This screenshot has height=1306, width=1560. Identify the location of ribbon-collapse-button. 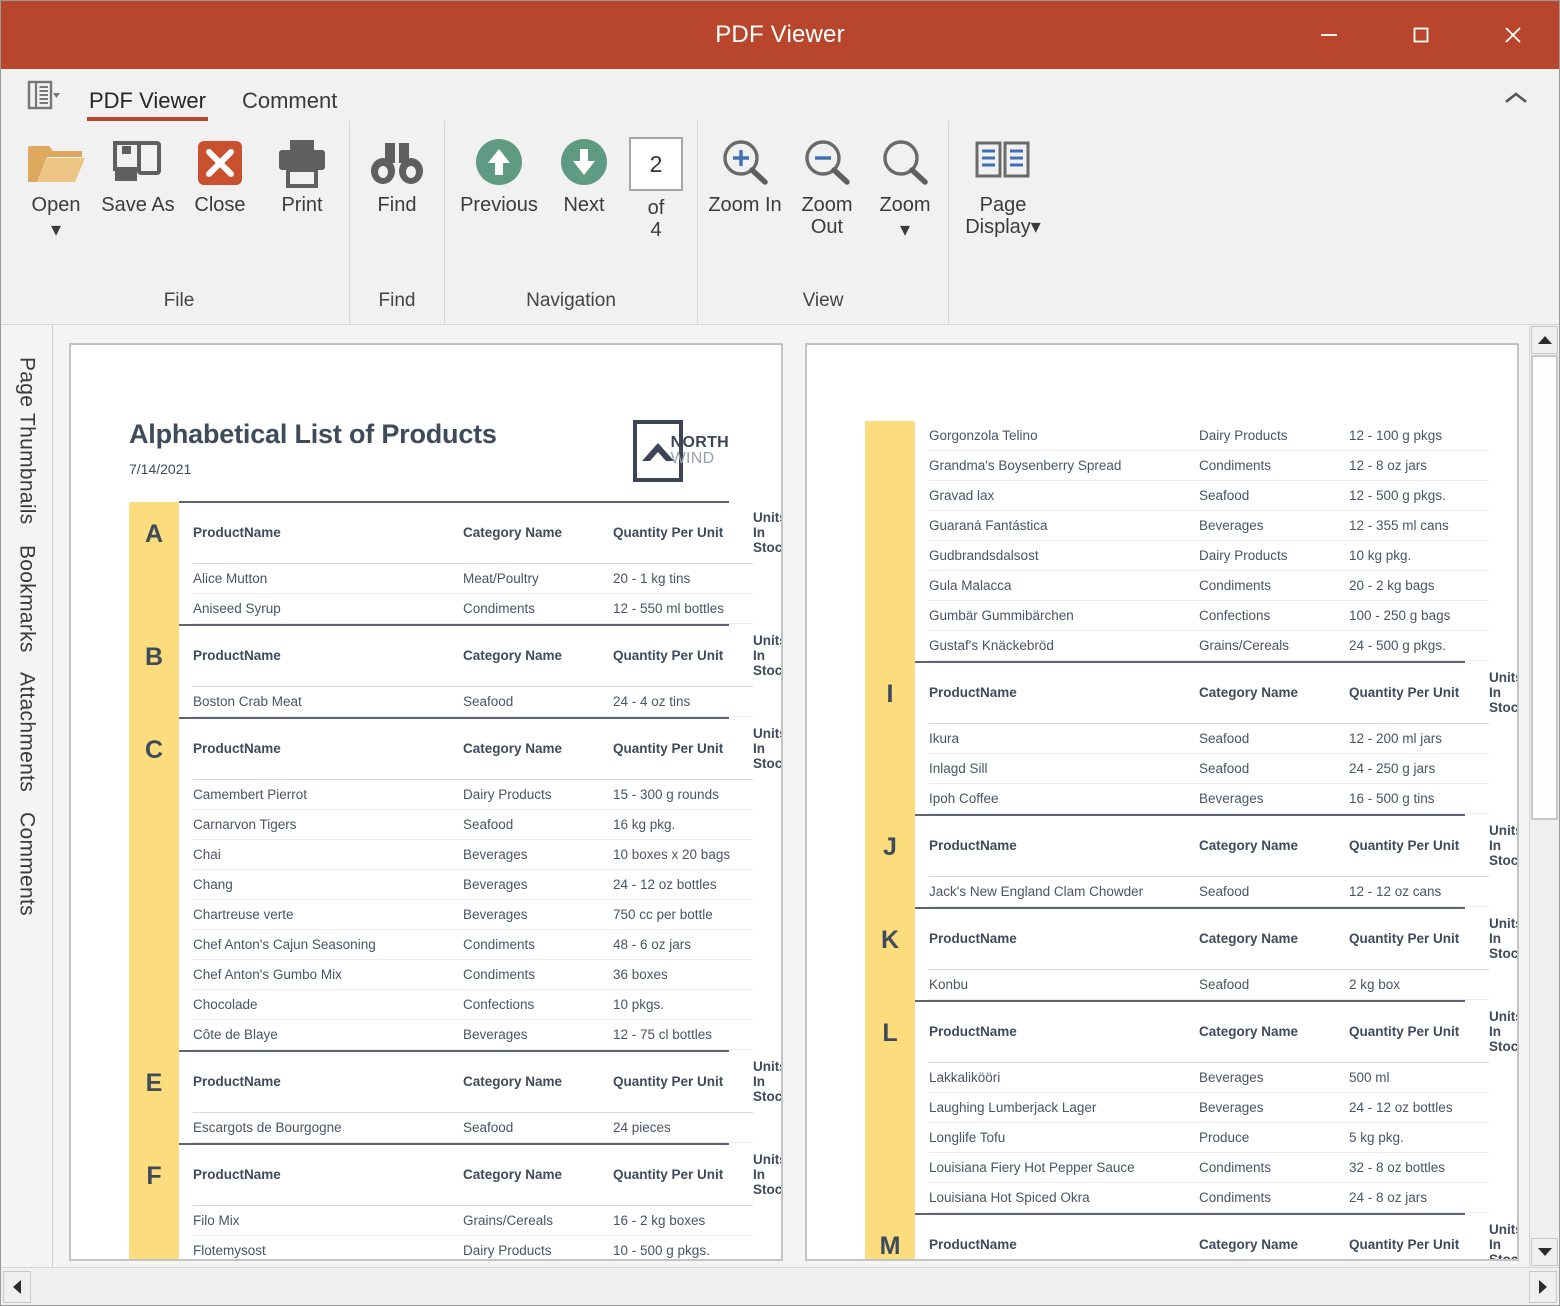
(1516, 98).